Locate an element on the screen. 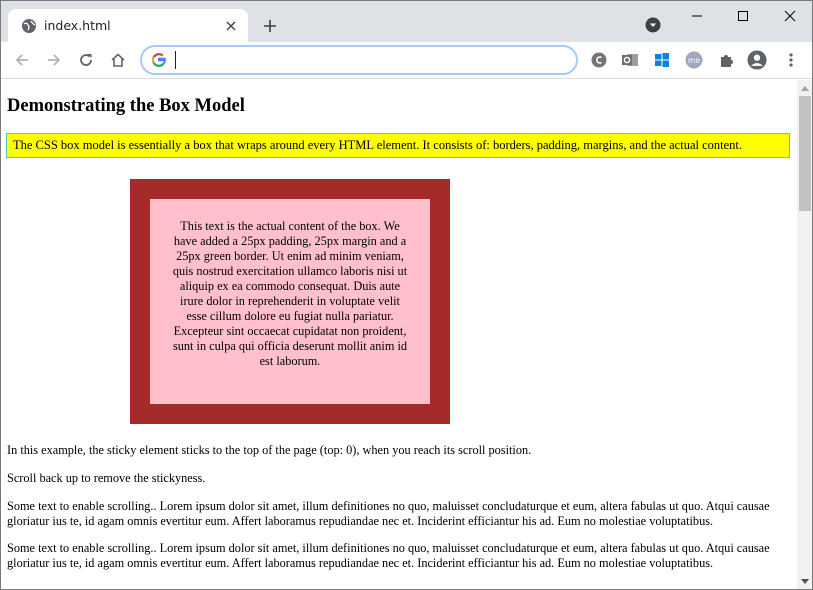  reload-button is located at coordinates (86, 60).